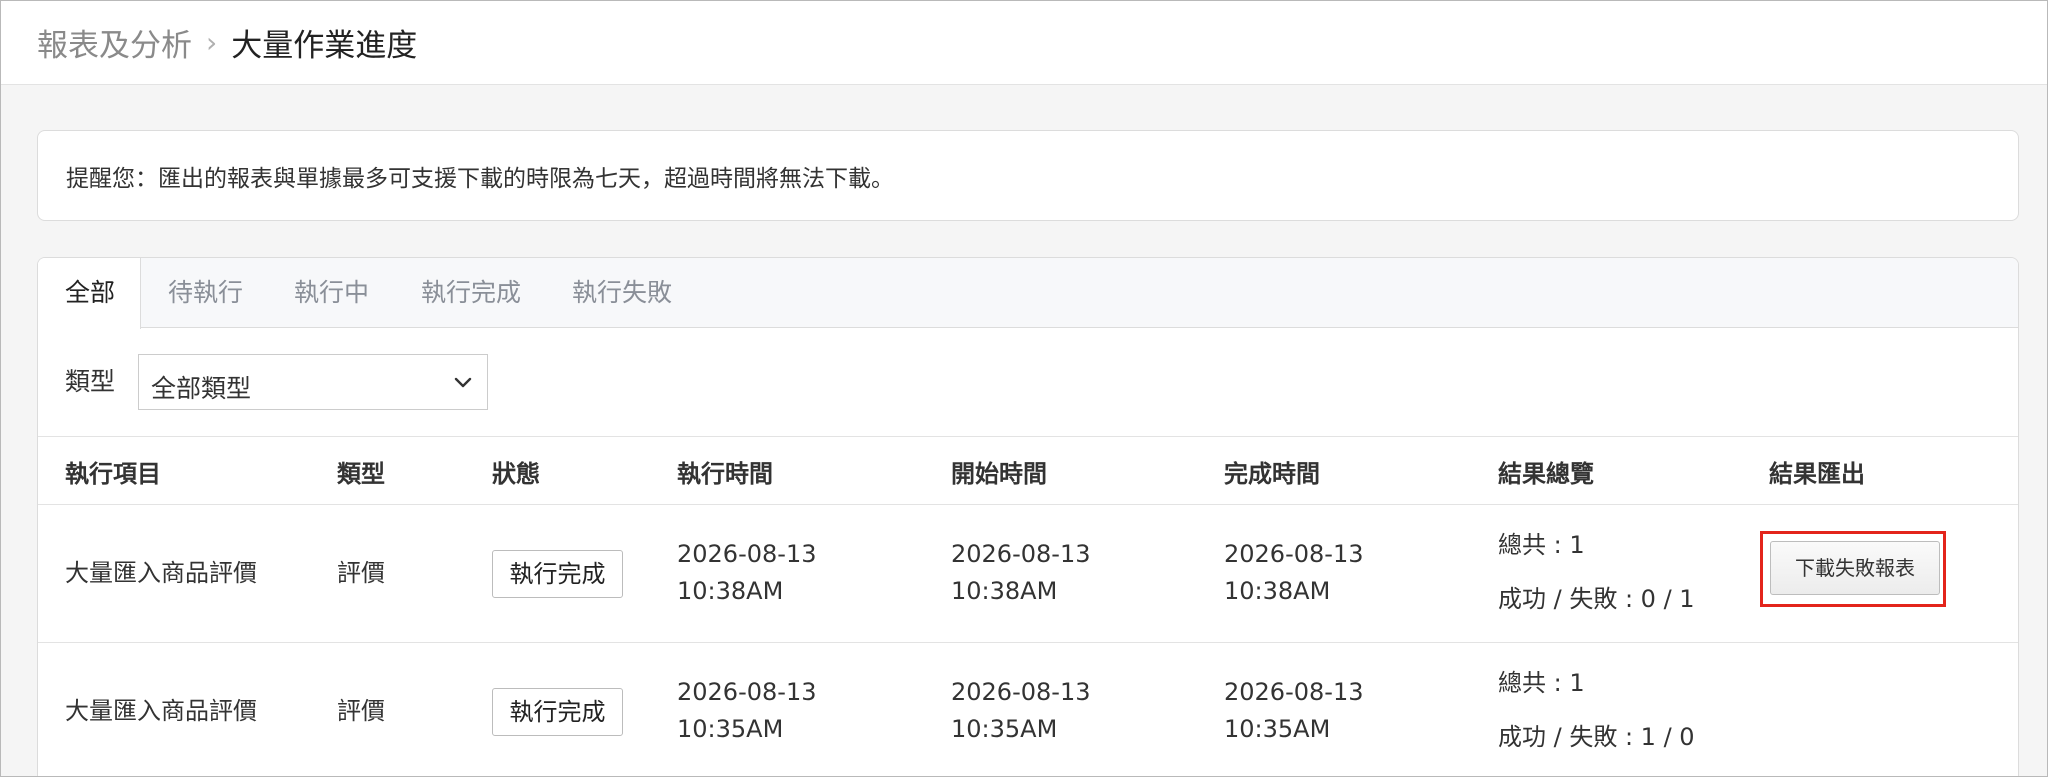 Image resolution: width=2048 pixels, height=777 pixels. I want to click on type-filter-label: 類型, so click(90, 381).